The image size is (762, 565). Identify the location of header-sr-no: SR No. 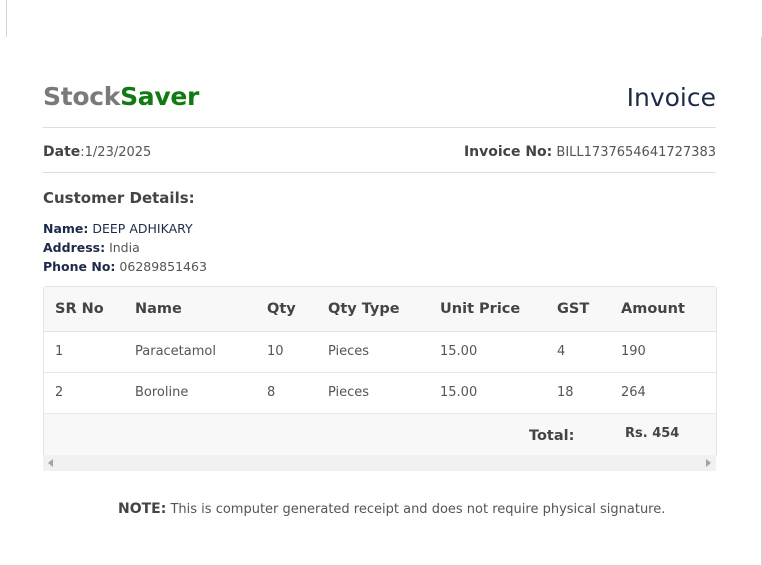
(79, 309).